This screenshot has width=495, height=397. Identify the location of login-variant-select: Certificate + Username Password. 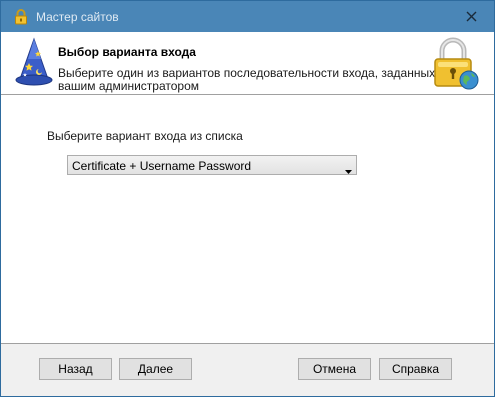
(212, 165).